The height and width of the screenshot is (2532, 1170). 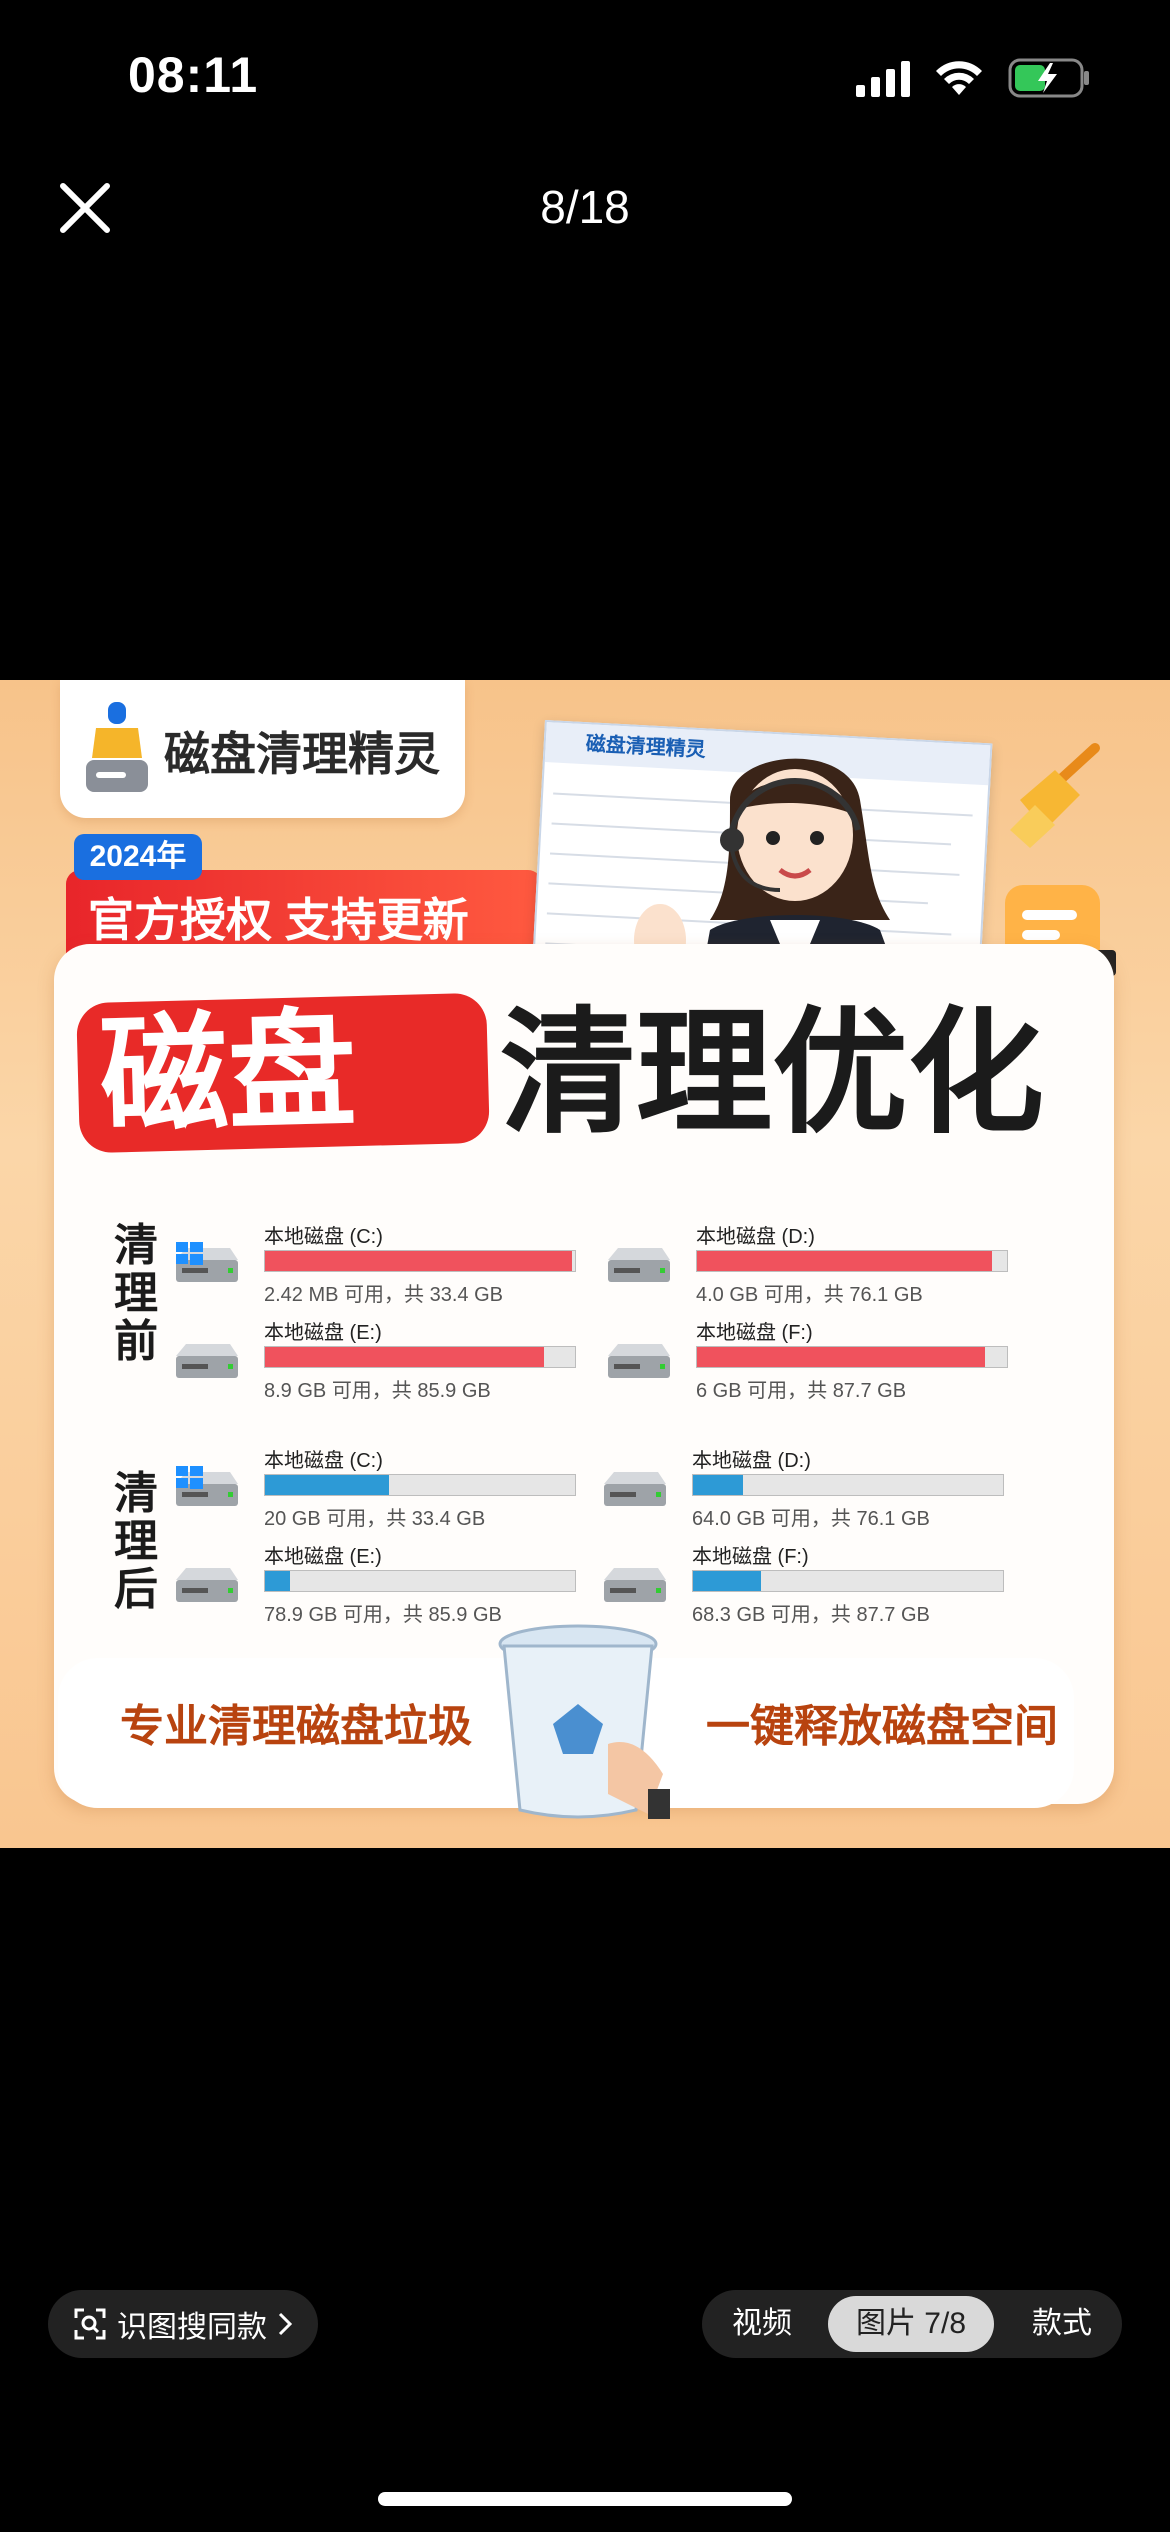 I want to click on headline-text: 清理优化, so click(x=772, y=1073).